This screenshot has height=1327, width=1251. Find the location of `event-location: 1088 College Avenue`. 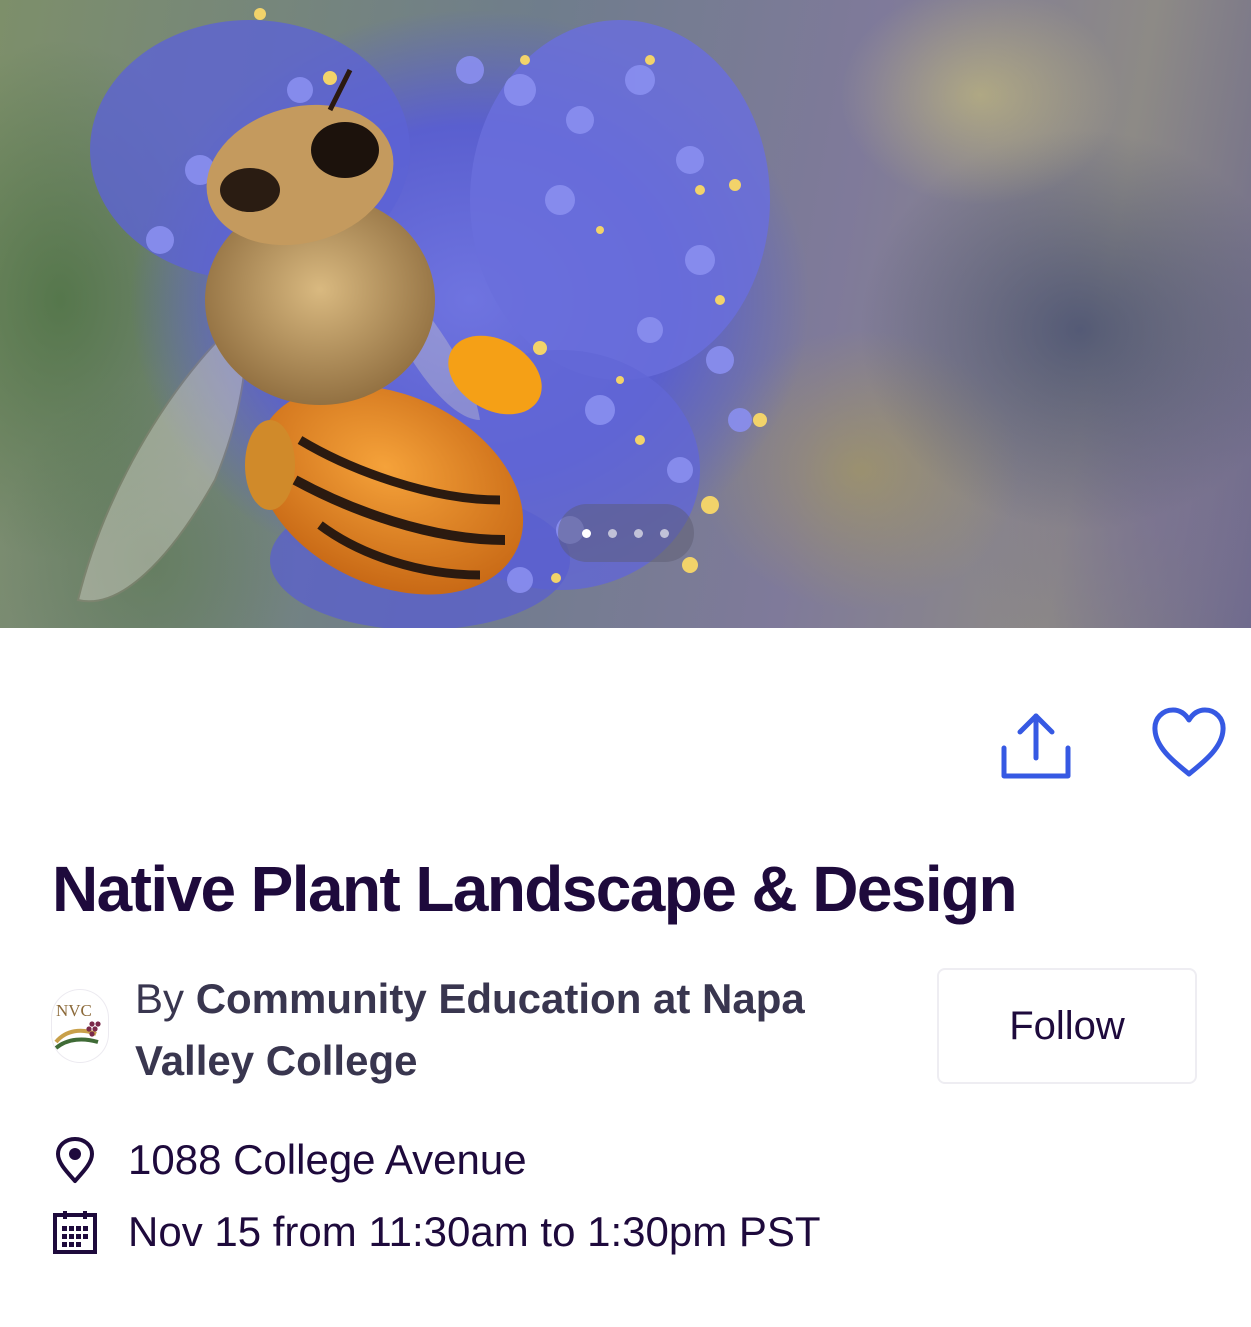

event-location: 1088 College Avenue is located at coordinates (327, 1160).